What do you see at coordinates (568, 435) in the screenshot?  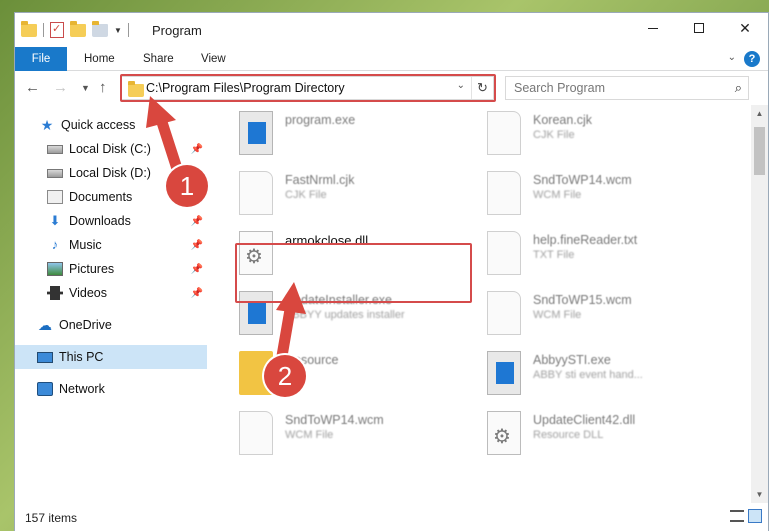 I see `file-type: Resource DLL` at bounding box center [568, 435].